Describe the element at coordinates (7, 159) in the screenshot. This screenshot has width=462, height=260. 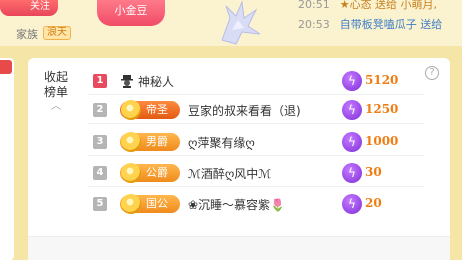
I see `side-panel-edge` at that location.